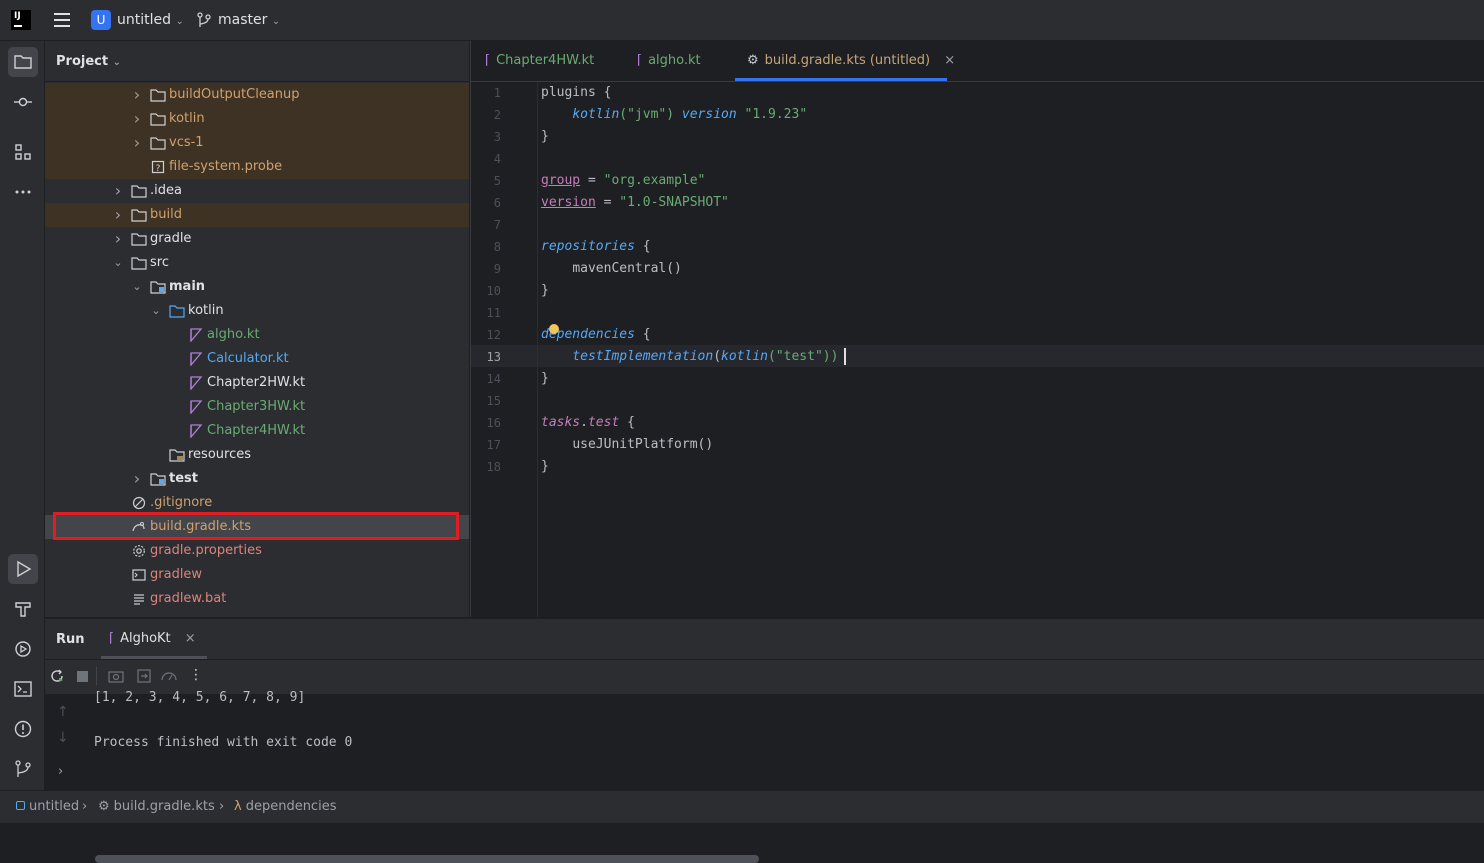 Image resolution: width=1484 pixels, height=863 pixels. What do you see at coordinates (63, 738) in the screenshot?
I see `scroll-down-icon: ↓` at bounding box center [63, 738].